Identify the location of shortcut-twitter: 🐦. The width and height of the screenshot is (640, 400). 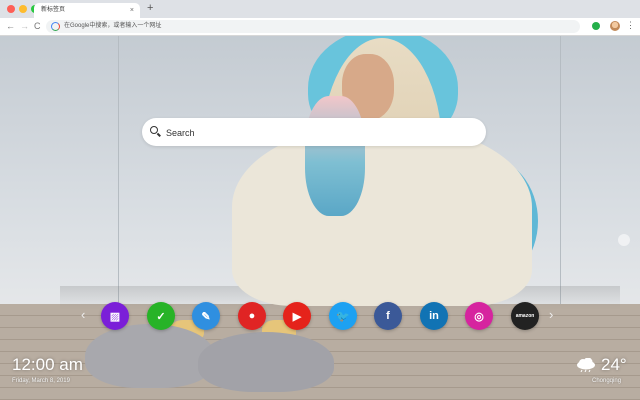
(343, 316).